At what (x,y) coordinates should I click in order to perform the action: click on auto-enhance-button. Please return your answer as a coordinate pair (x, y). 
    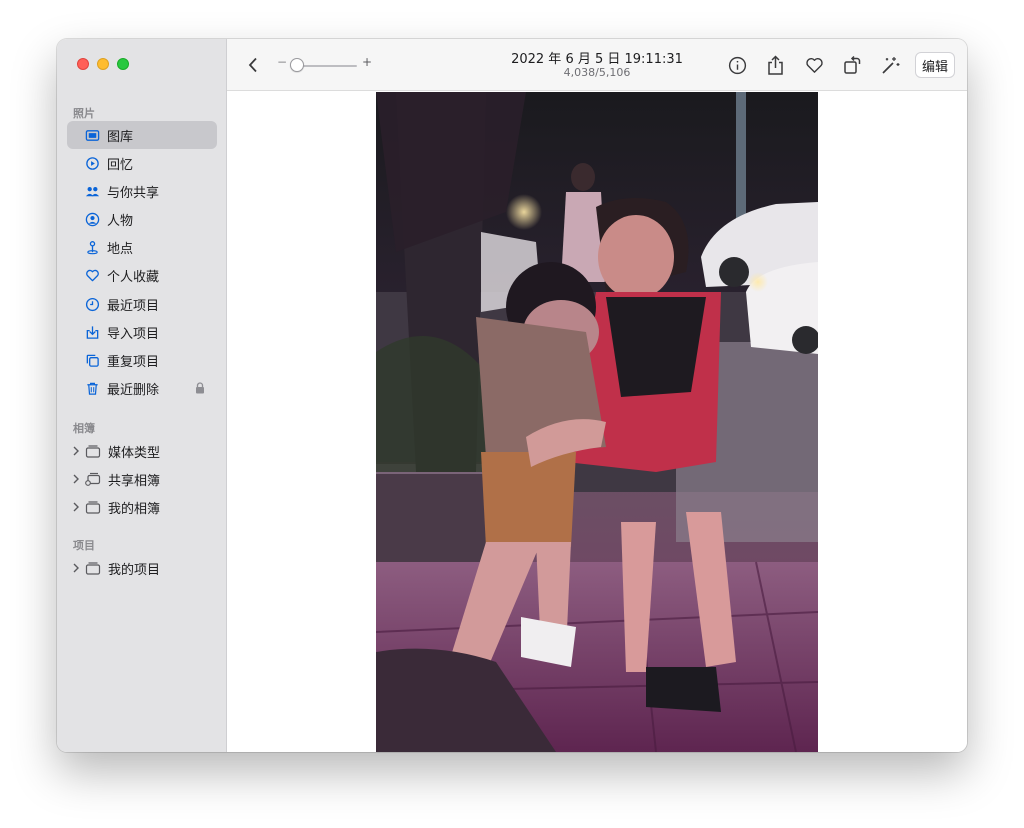
    Looking at the image, I should click on (890, 65).